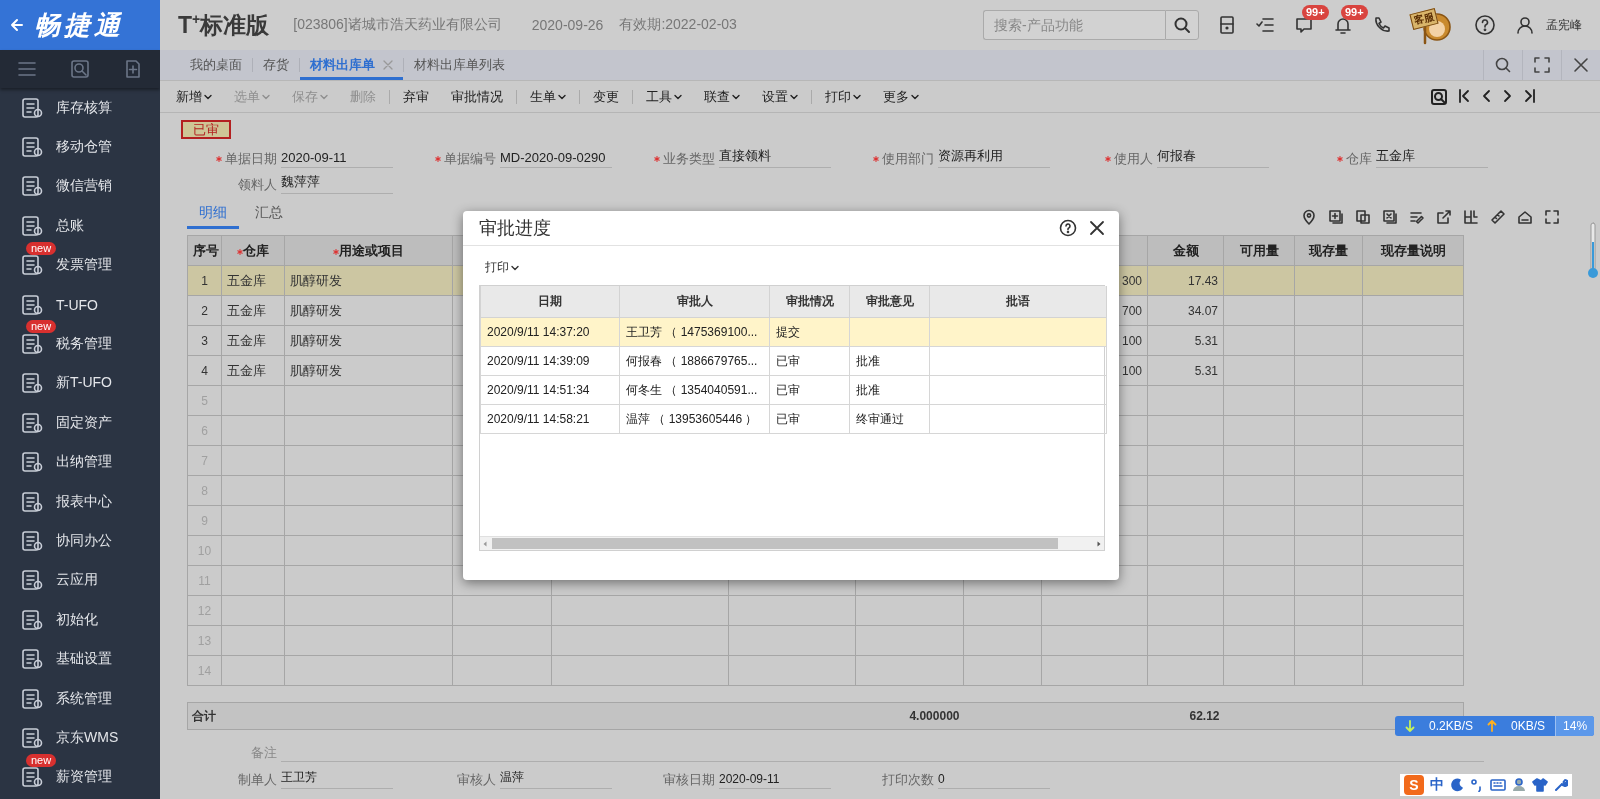 The height and width of the screenshot is (799, 1600). I want to click on table-row: 2020/9/11 14:58:21 温萍 （ 13953605446 ） 已审 终审通过, so click(793, 419).